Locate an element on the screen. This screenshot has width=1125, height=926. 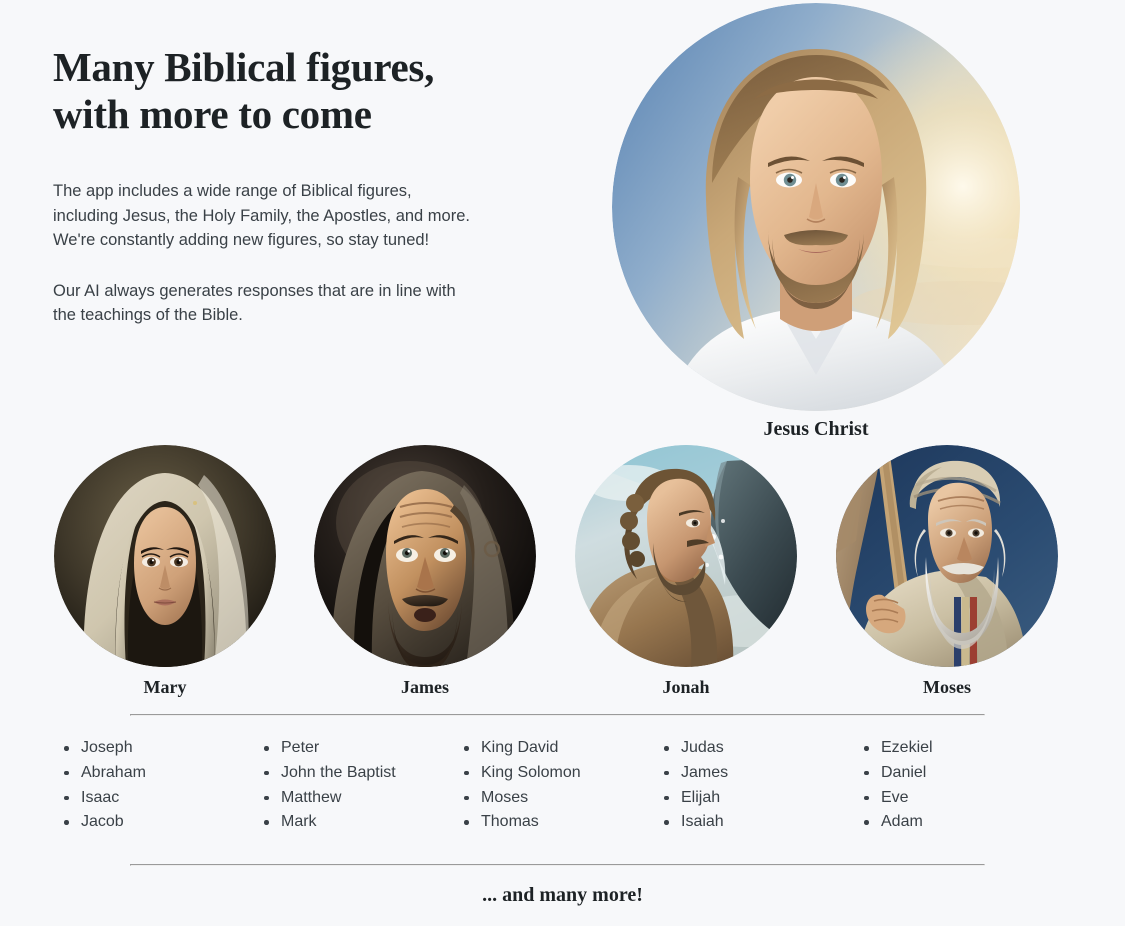
list-item: Judas is located at coordinates (755, 748).